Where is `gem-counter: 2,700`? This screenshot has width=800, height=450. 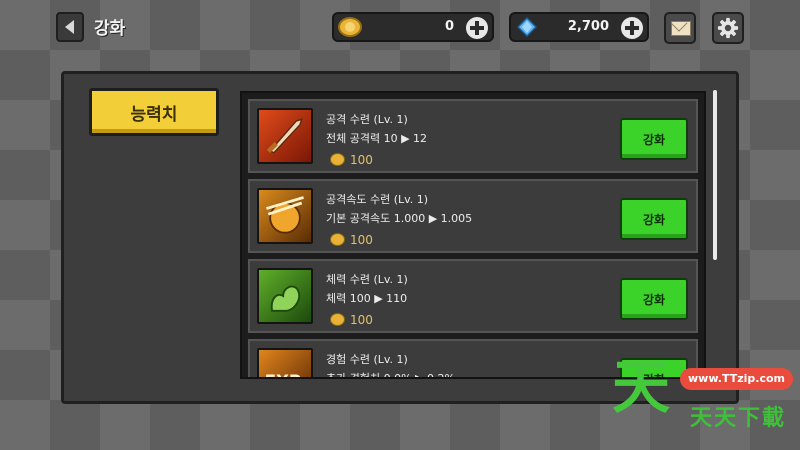 gem-counter: 2,700 is located at coordinates (579, 27).